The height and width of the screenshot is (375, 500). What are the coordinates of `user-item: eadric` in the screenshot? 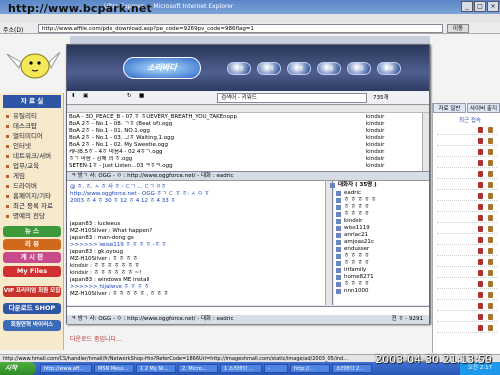 It's located at (348, 193).